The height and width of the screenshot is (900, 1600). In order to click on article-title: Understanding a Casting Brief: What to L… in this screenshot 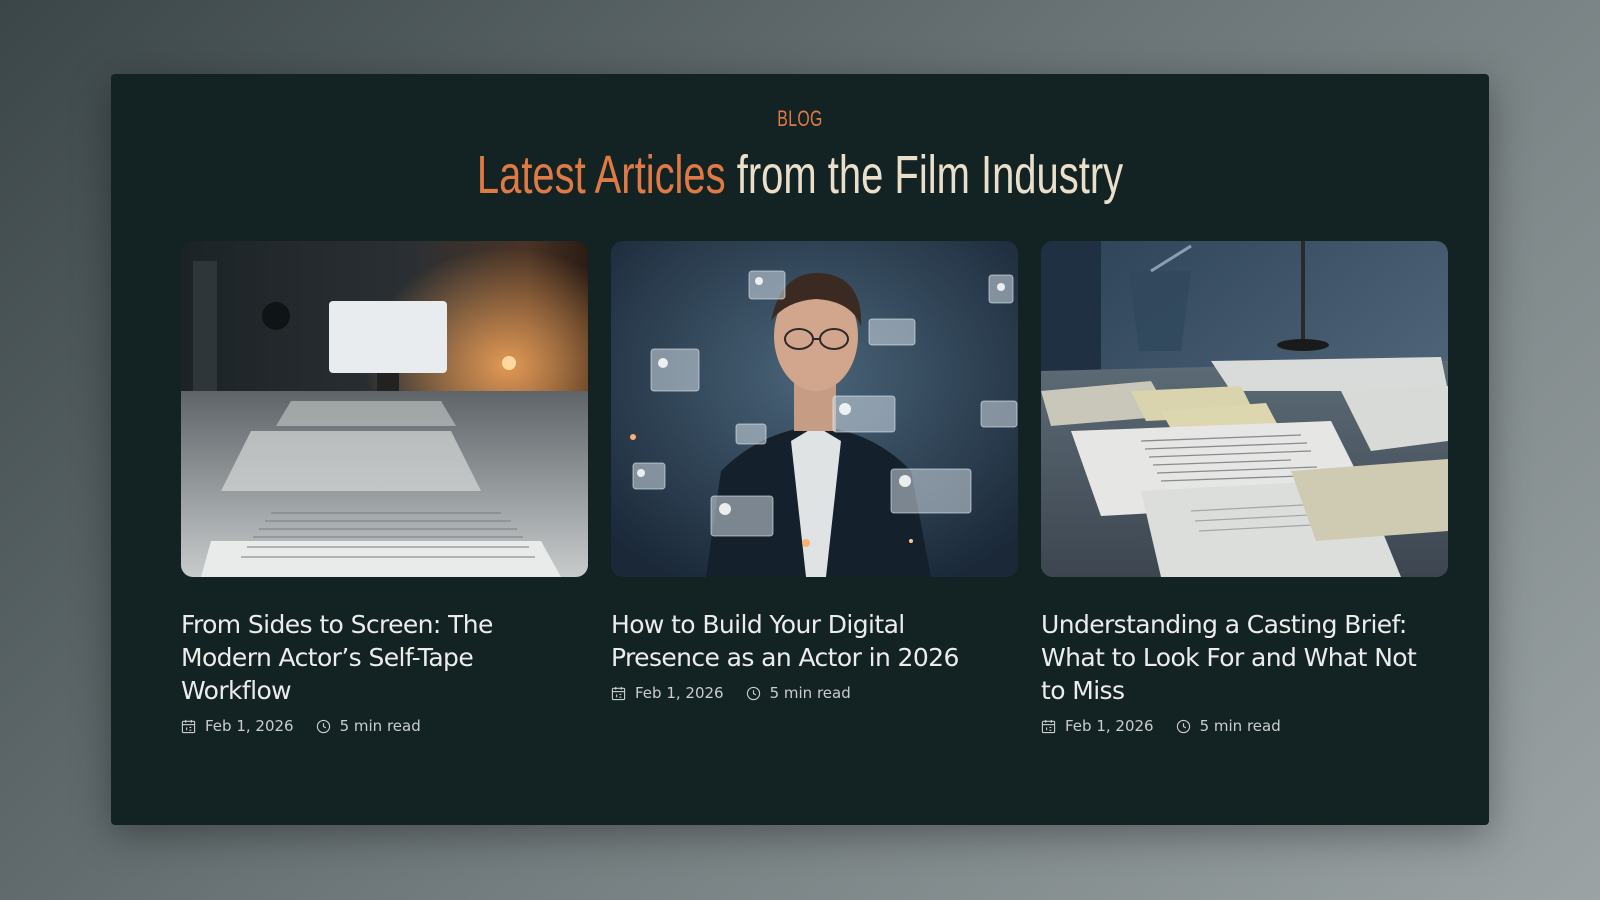, I will do `click(1238, 657)`.